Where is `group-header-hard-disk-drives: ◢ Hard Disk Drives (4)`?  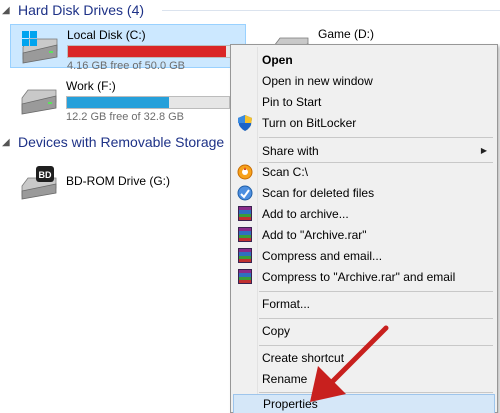
group-header-hard-disk-drives: ◢ Hard Disk Drives (4) is located at coordinates (251, 10).